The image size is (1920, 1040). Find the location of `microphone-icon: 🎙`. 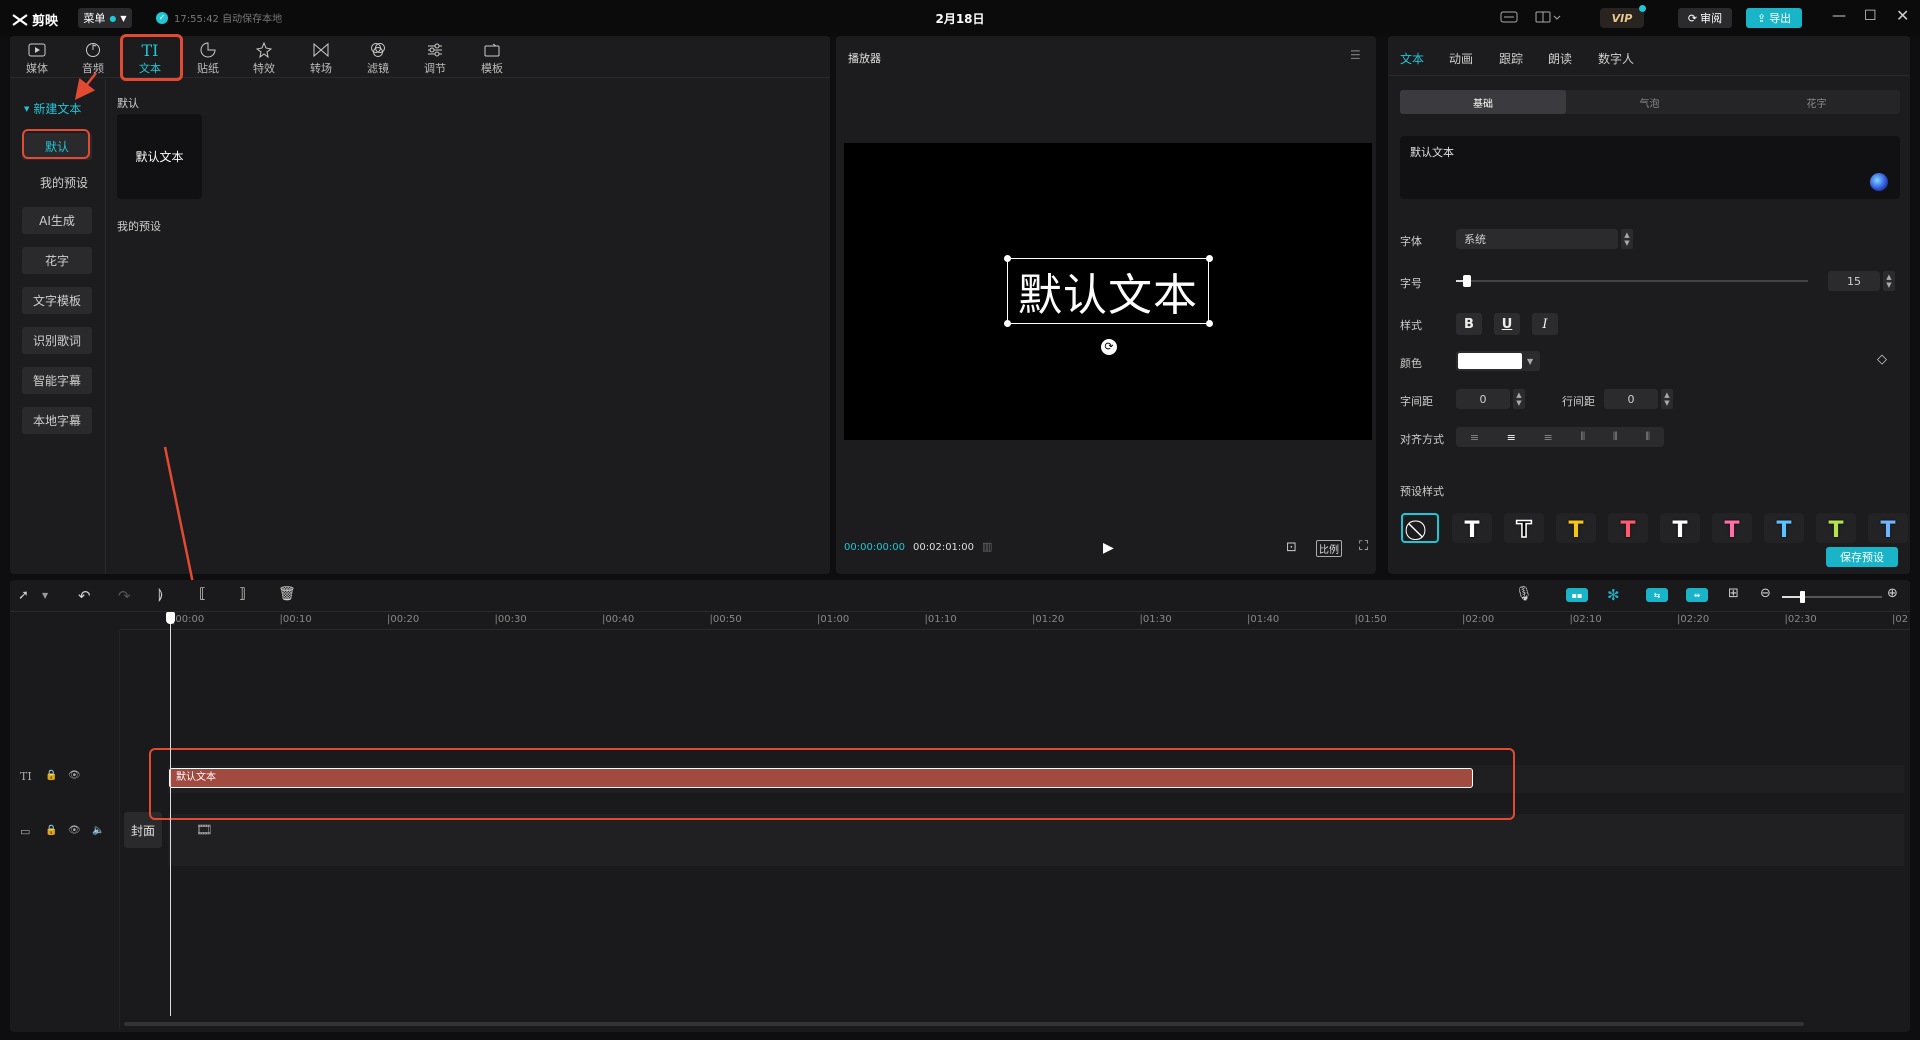

microphone-icon: 🎙 is located at coordinates (1524, 594).